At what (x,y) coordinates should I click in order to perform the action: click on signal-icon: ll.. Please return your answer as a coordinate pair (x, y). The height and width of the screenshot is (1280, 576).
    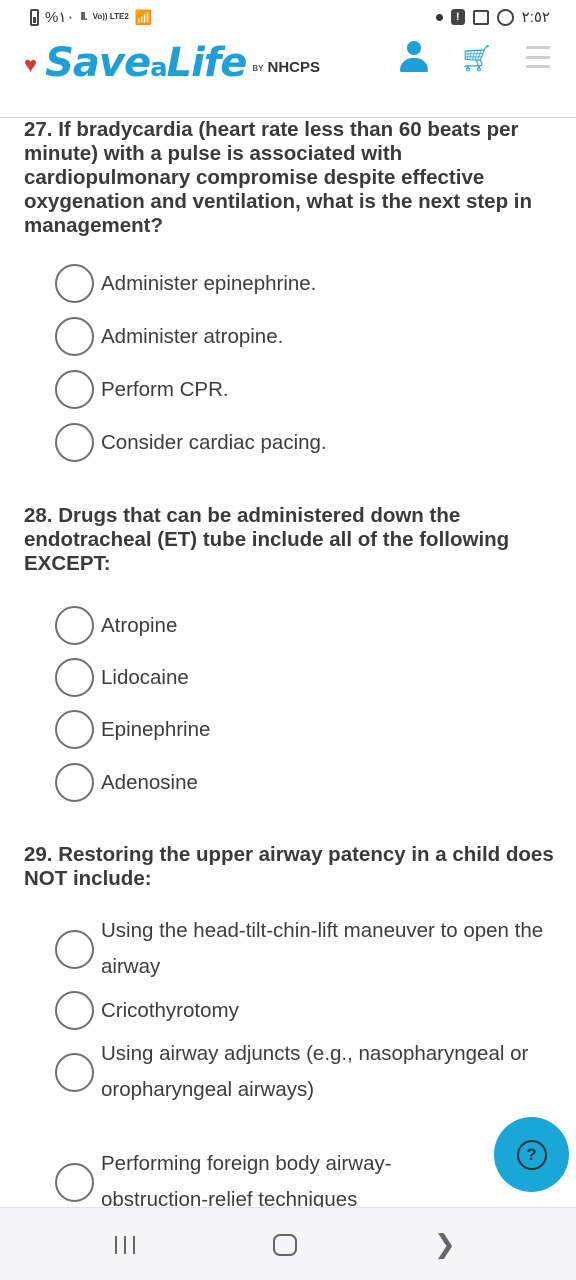
    Looking at the image, I should click on (83, 17).